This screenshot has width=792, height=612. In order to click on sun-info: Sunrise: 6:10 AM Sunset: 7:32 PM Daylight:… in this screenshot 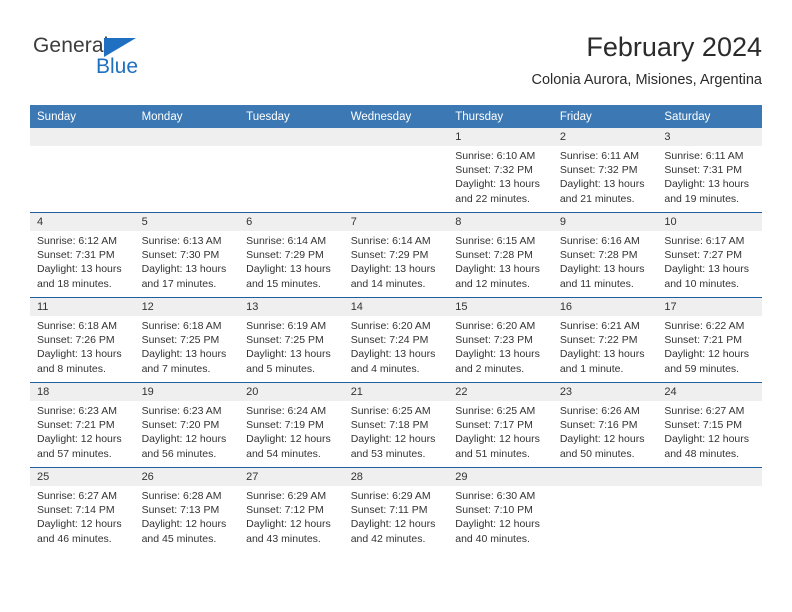, I will do `click(500, 176)`.